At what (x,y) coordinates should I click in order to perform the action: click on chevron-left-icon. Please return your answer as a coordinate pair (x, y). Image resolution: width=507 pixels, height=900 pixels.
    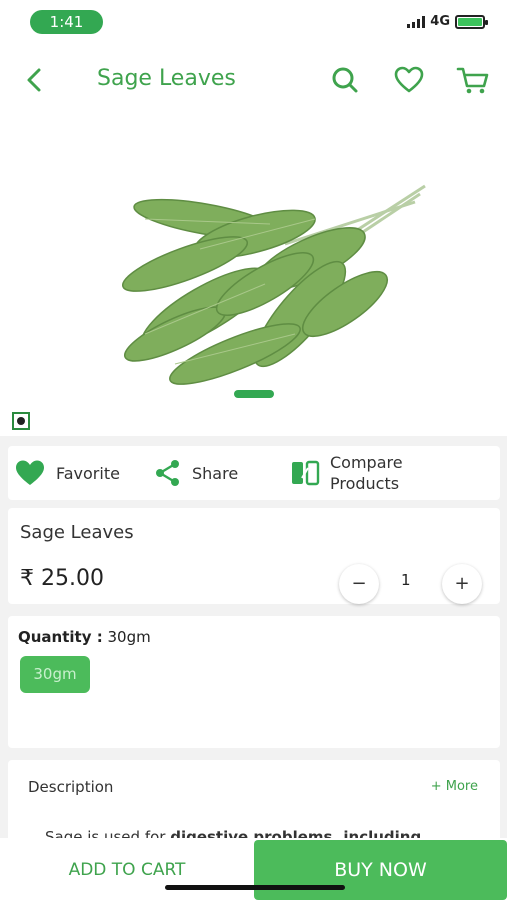
    Looking at the image, I should click on (34, 80).